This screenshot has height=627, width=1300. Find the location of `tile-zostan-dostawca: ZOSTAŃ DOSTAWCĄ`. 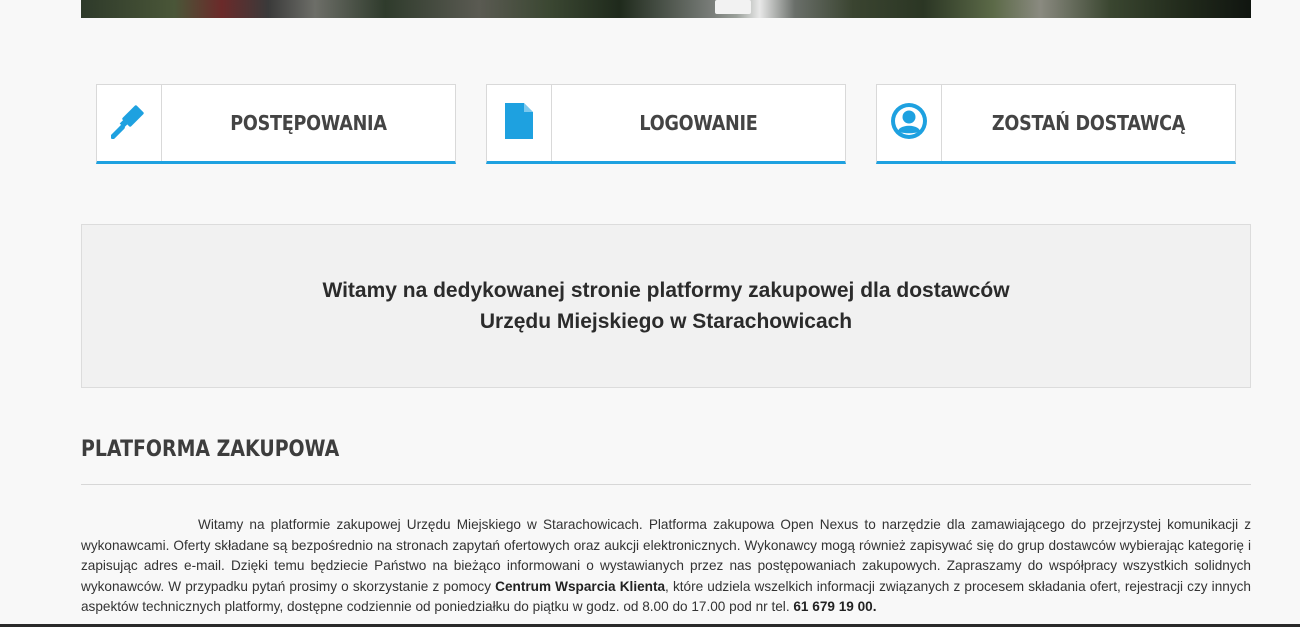

tile-zostan-dostawca: ZOSTAŃ DOSTAWCĄ is located at coordinates (1056, 124).